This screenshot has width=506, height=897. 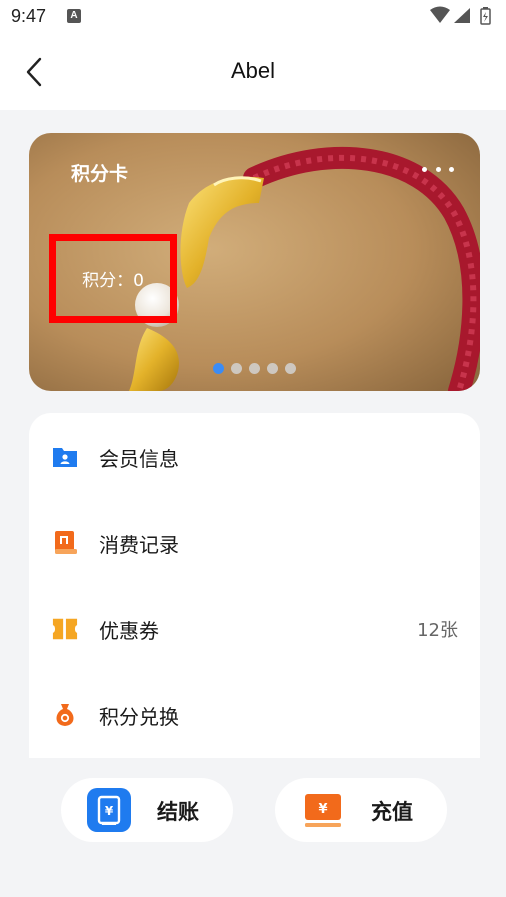 What do you see at coordinates (254, 715) in the screenshot?
I see `menu-item-points-exchange: 积分兑换` at bounding box center [254, 715].